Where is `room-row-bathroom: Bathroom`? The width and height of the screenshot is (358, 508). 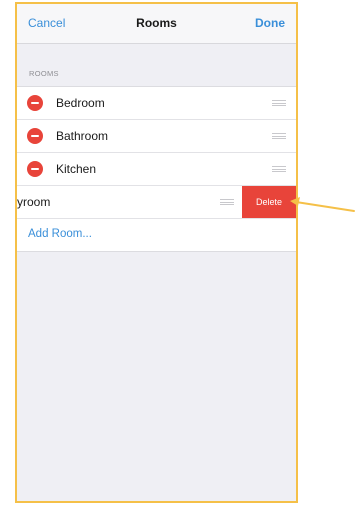 room-row-bathroom: Bathroom is located at coordinates (156, 136).